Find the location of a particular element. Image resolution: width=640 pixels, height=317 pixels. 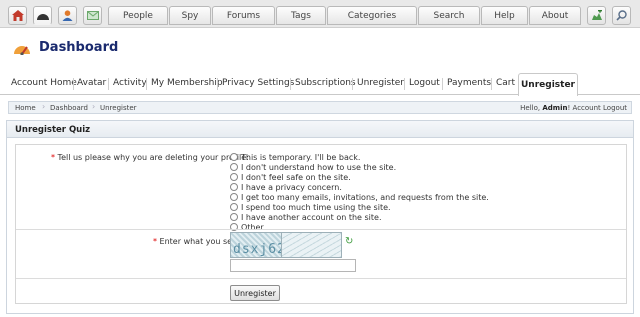

tab-logout: Logout is located at coordinates (424, 83).